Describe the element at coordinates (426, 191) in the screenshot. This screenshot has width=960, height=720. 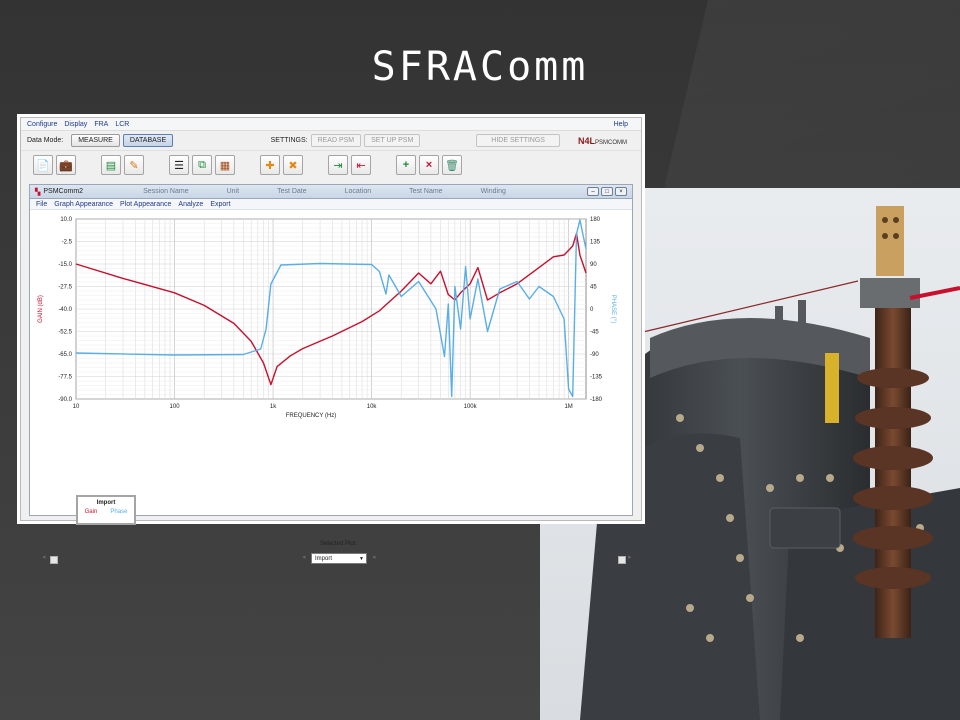
I see `header-test-name: Test Name` at that location.